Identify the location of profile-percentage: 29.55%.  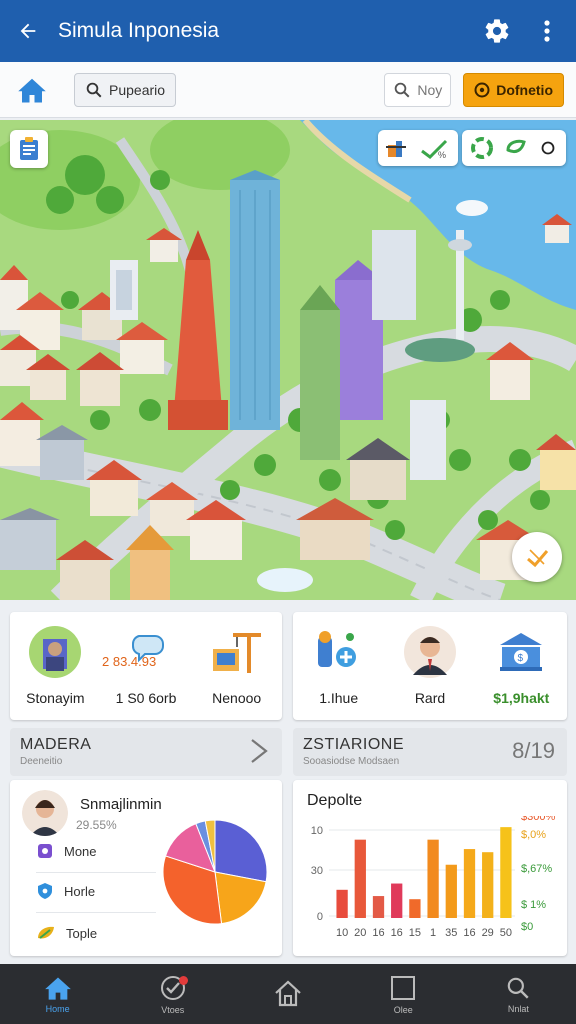
(96, 825).